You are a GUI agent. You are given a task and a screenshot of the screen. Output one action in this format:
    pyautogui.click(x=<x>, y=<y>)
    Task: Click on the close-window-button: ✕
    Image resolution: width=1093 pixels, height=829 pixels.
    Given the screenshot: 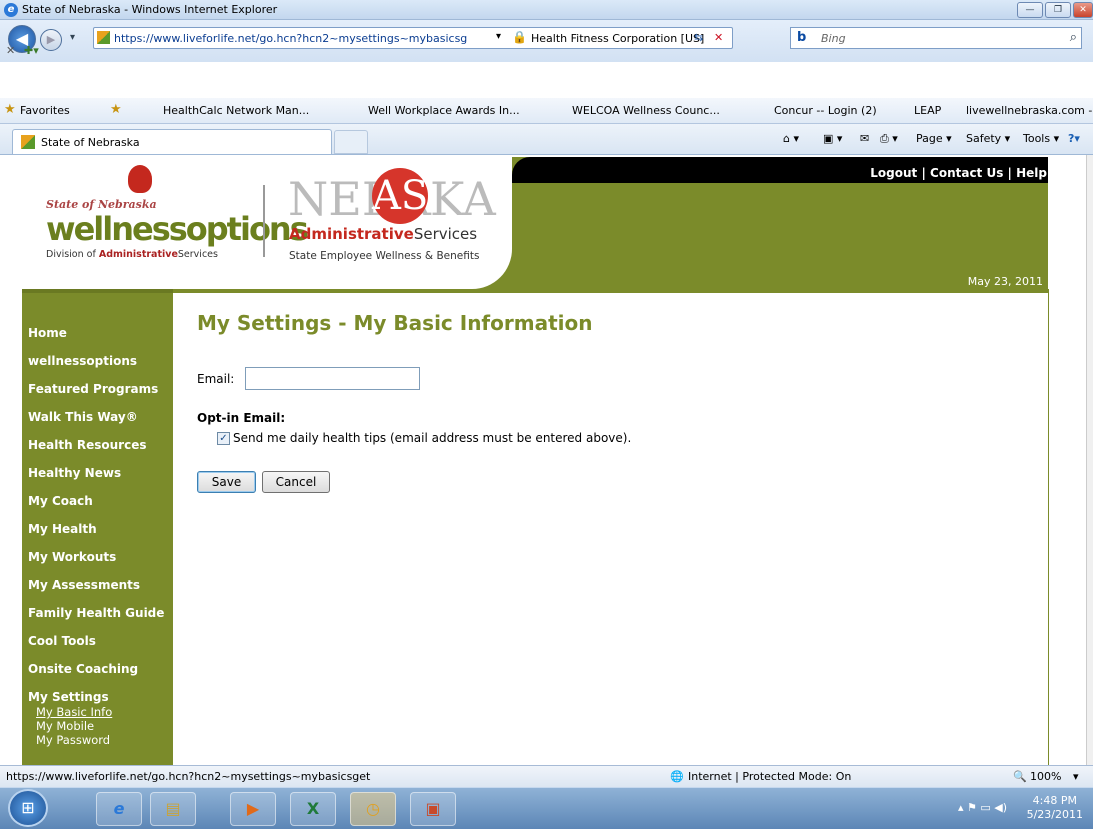 What is the action you would take?
    pyautogui.click(x=1083, y=10)
    